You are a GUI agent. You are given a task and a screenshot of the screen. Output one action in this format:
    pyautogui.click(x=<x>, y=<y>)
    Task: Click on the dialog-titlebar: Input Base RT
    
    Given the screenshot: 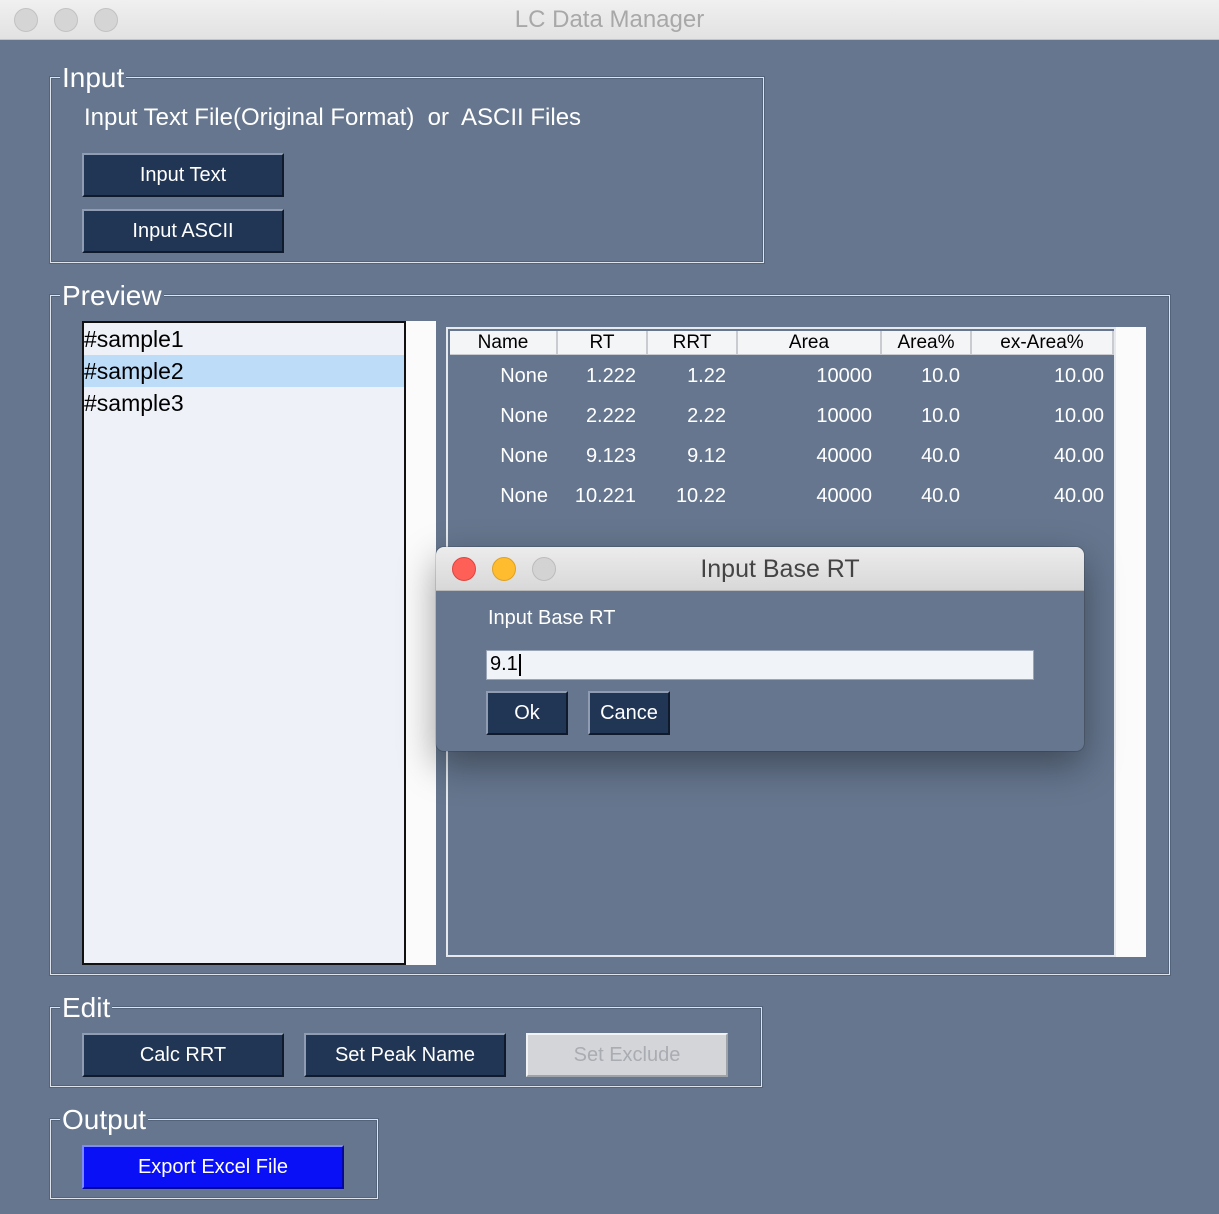 What is the action you would take?
    pyautogui.click(x=760, y=569)
    